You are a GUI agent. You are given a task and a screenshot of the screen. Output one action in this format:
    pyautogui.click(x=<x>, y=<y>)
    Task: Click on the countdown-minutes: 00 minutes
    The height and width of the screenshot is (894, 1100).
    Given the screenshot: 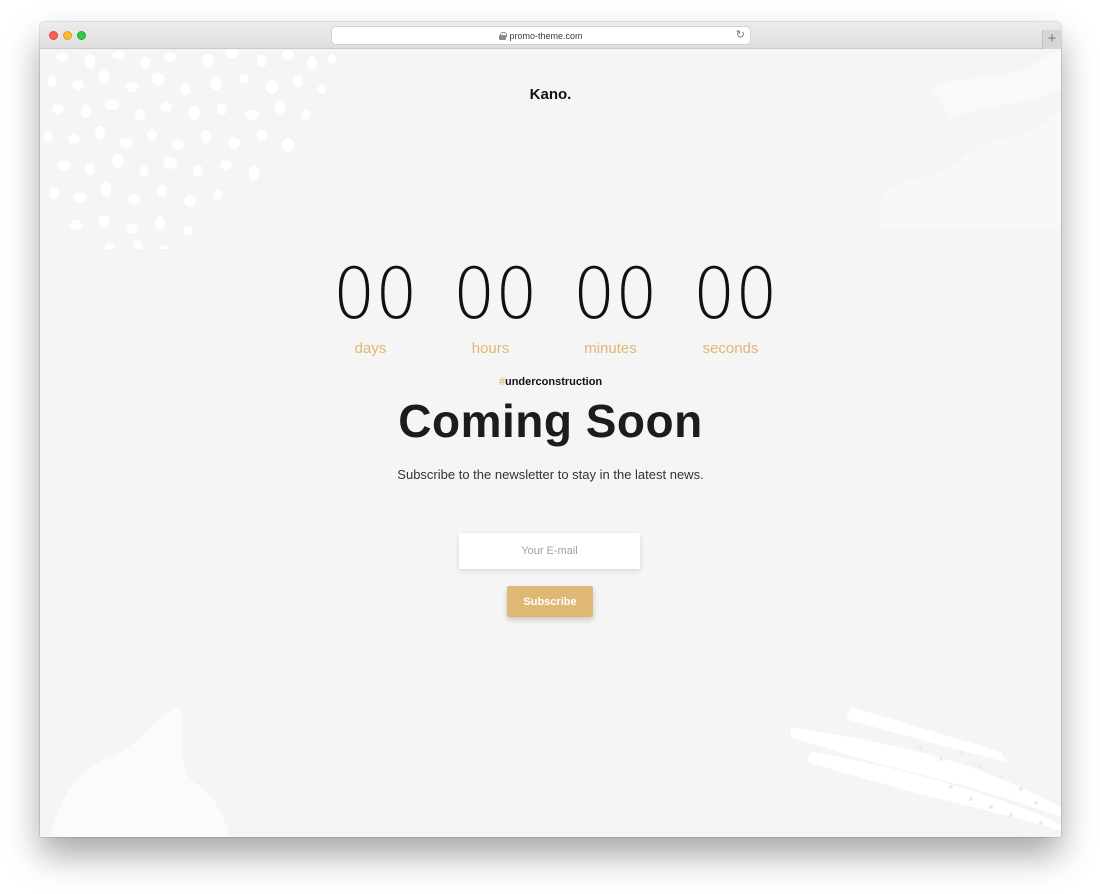 What is the action you would take?
    pyautogui.click(x=614, y=305)
    